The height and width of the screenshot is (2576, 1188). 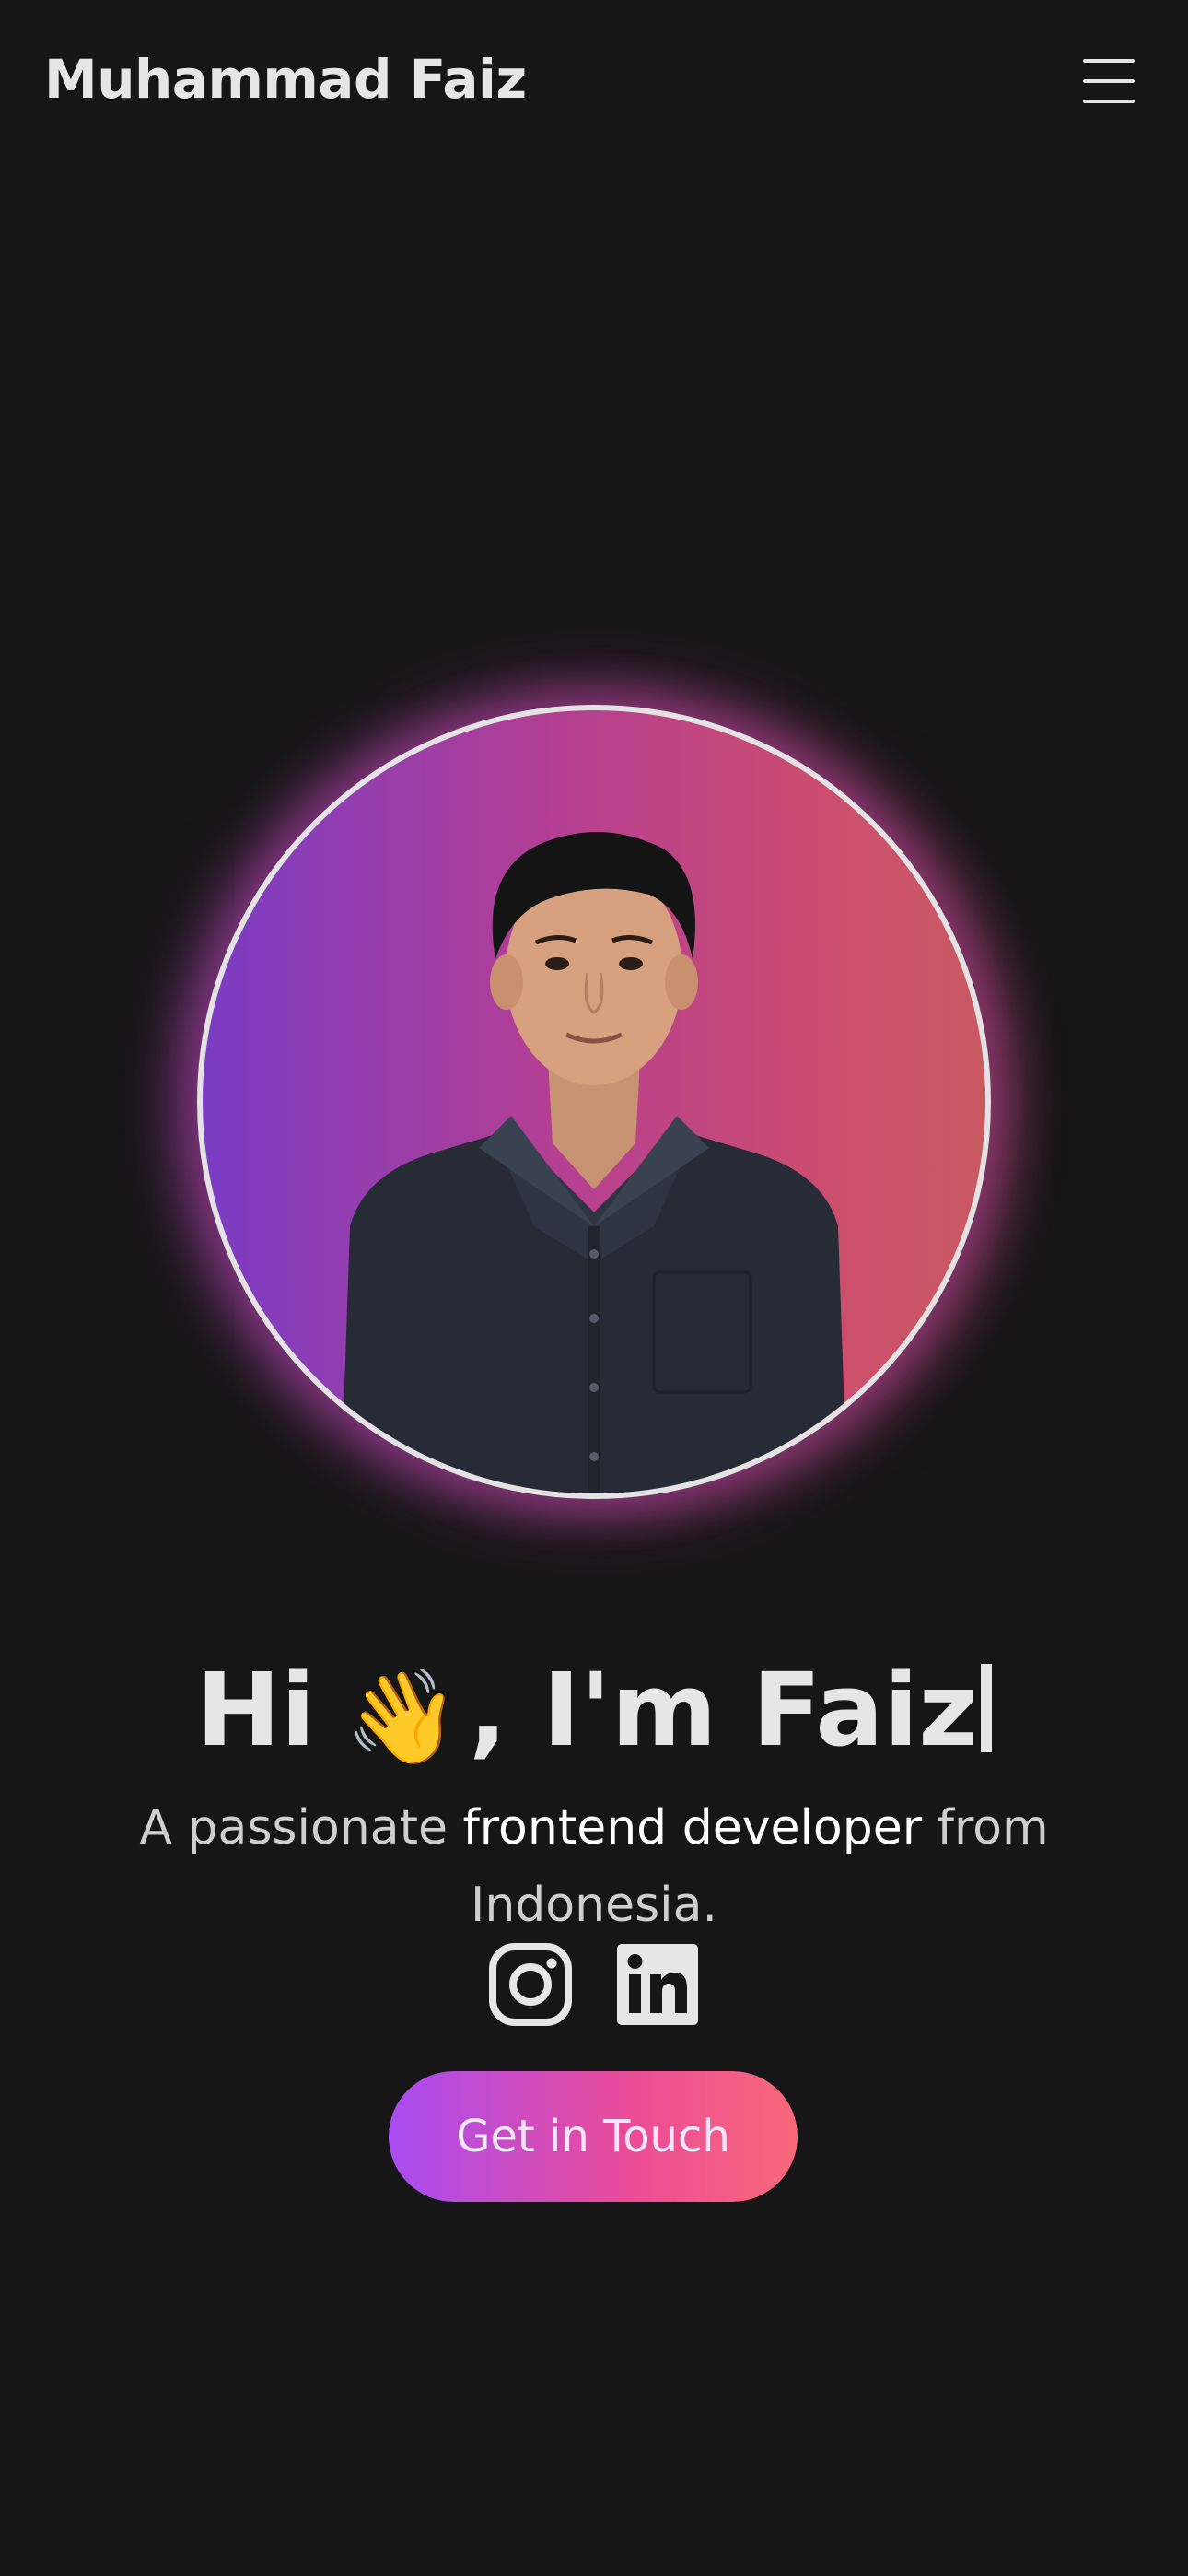 What do you see at coordinates (530, 1985) in the screenshot?
I see `instagram-icon` at bounding box center [530, 1985].